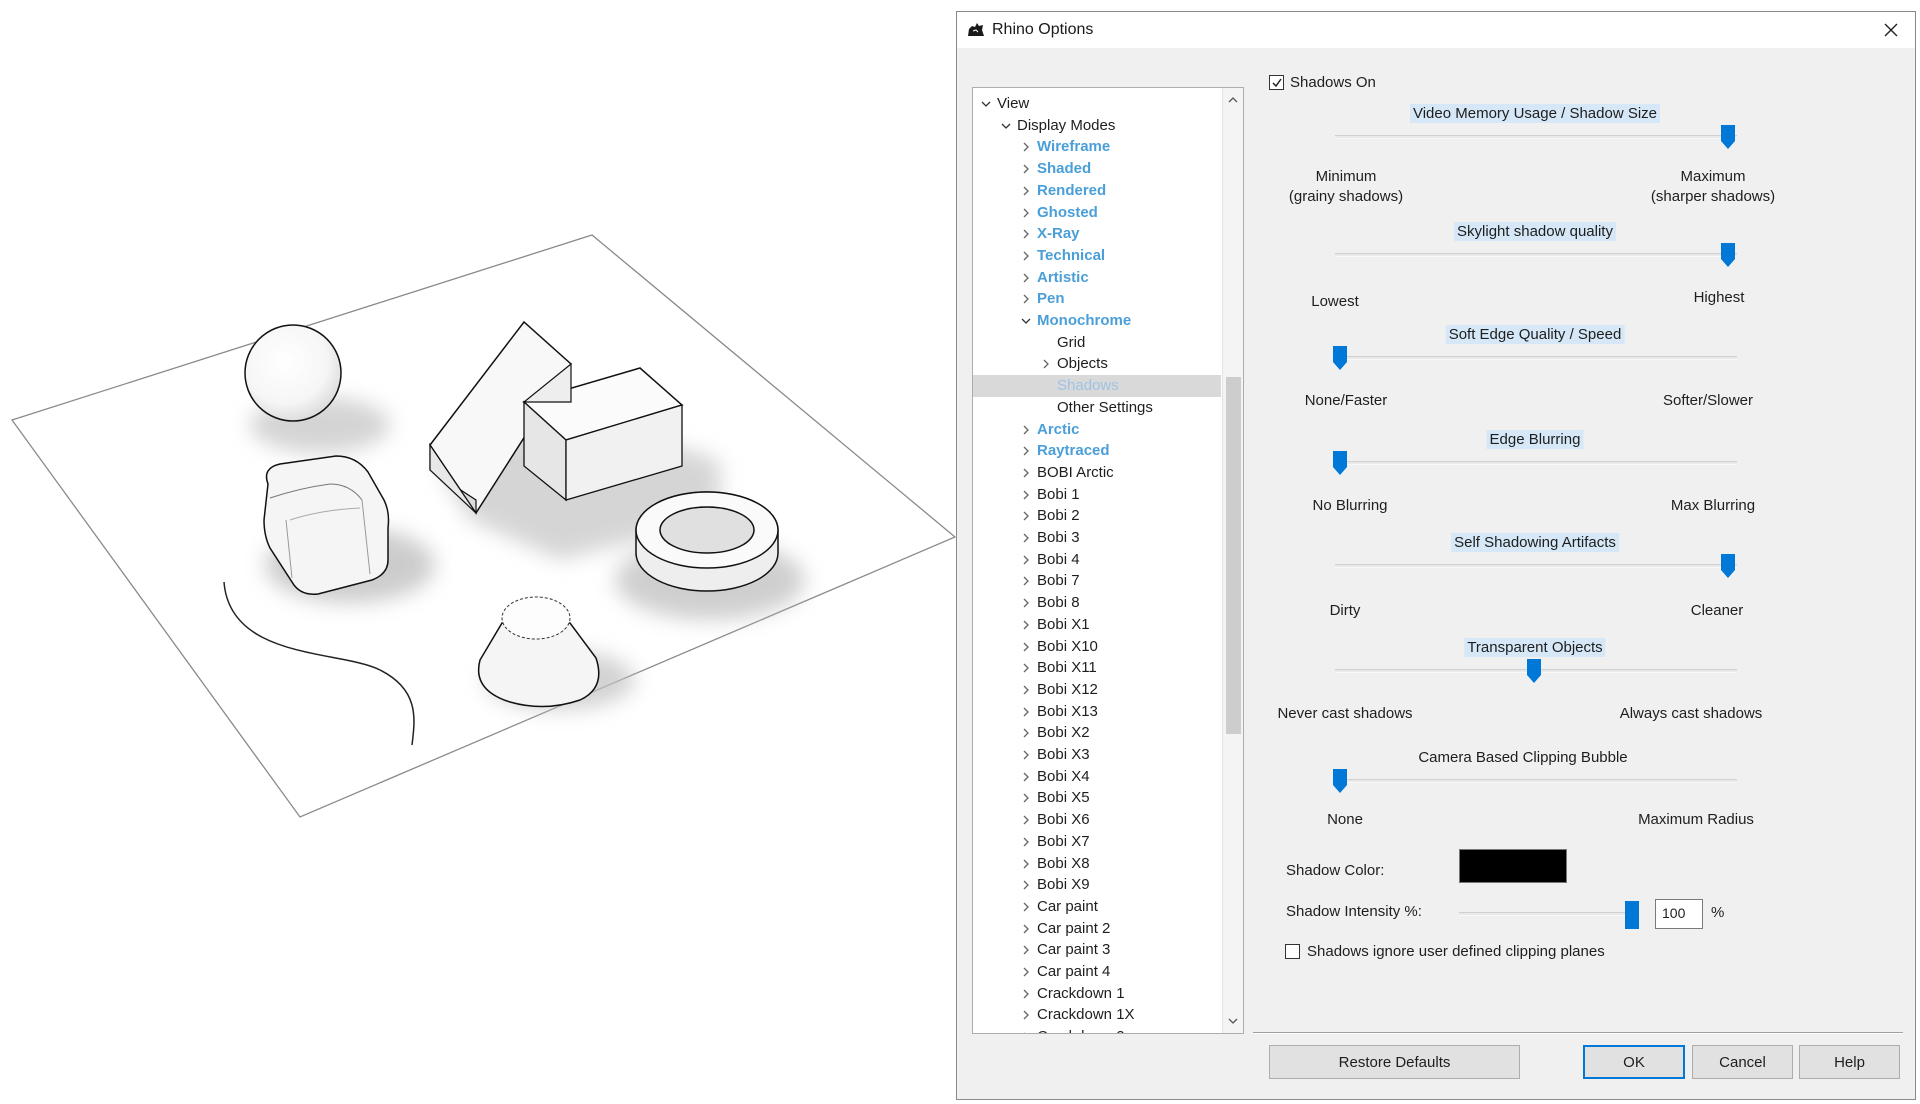 The width and height of the screenshot is (1920, 1104). I want to click on skylight-max-label: Highest, so click(1719, 297).